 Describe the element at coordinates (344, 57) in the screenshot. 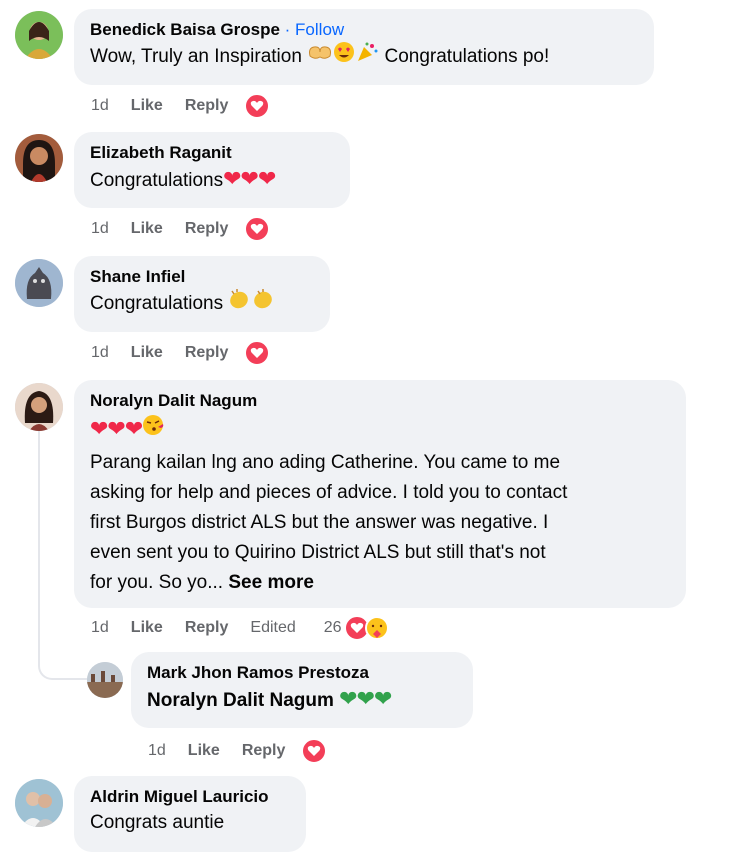

I see `heart-eyes-emoji-icon` at that location.